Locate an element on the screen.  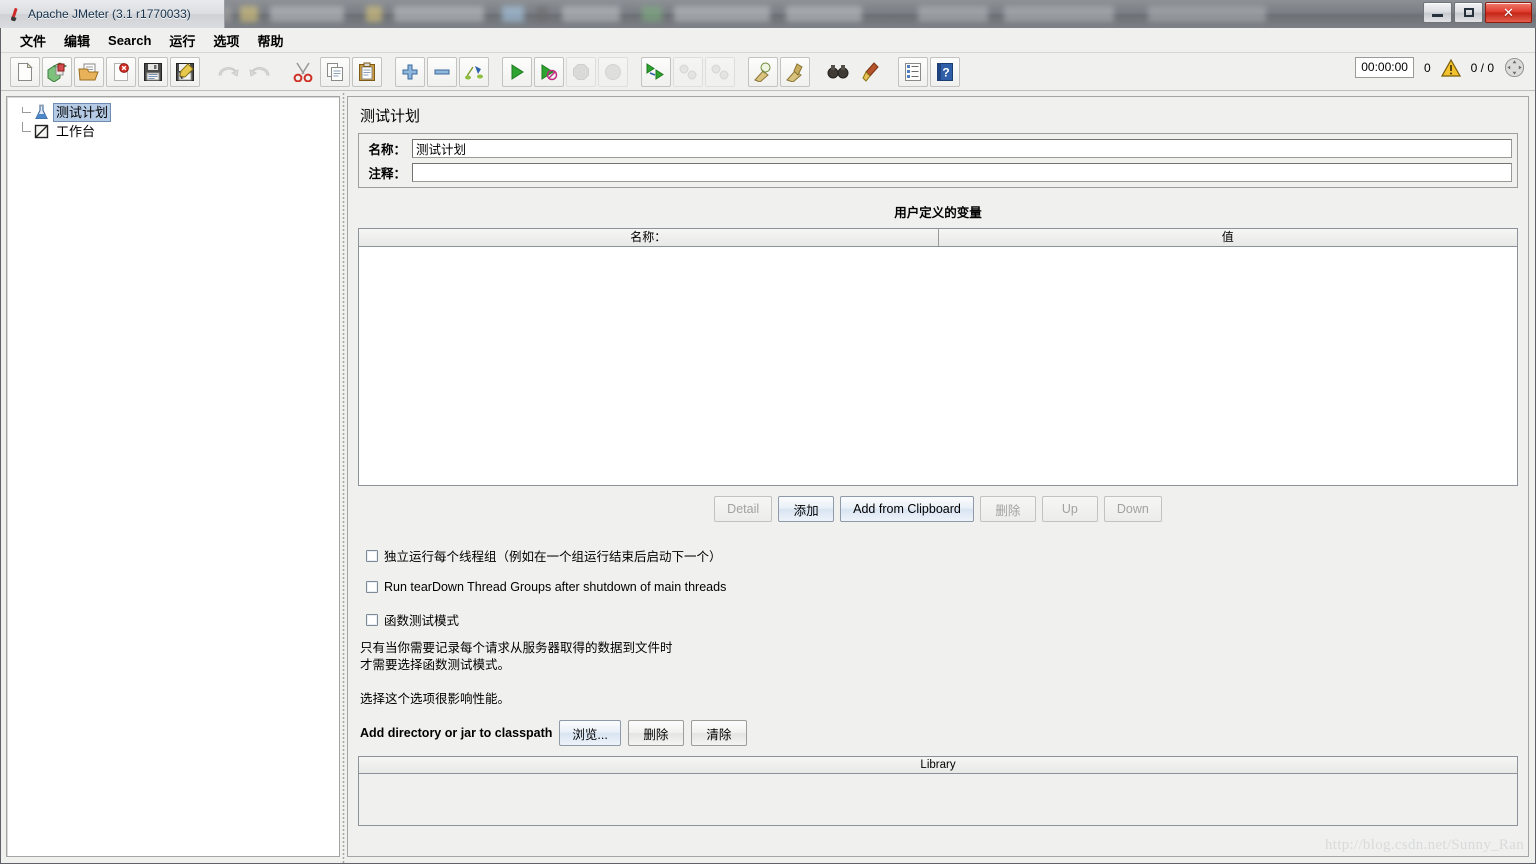
menu-bar: 文件 编辑 Search 运行 选项 帮助 is located at coordinates (768, 40).